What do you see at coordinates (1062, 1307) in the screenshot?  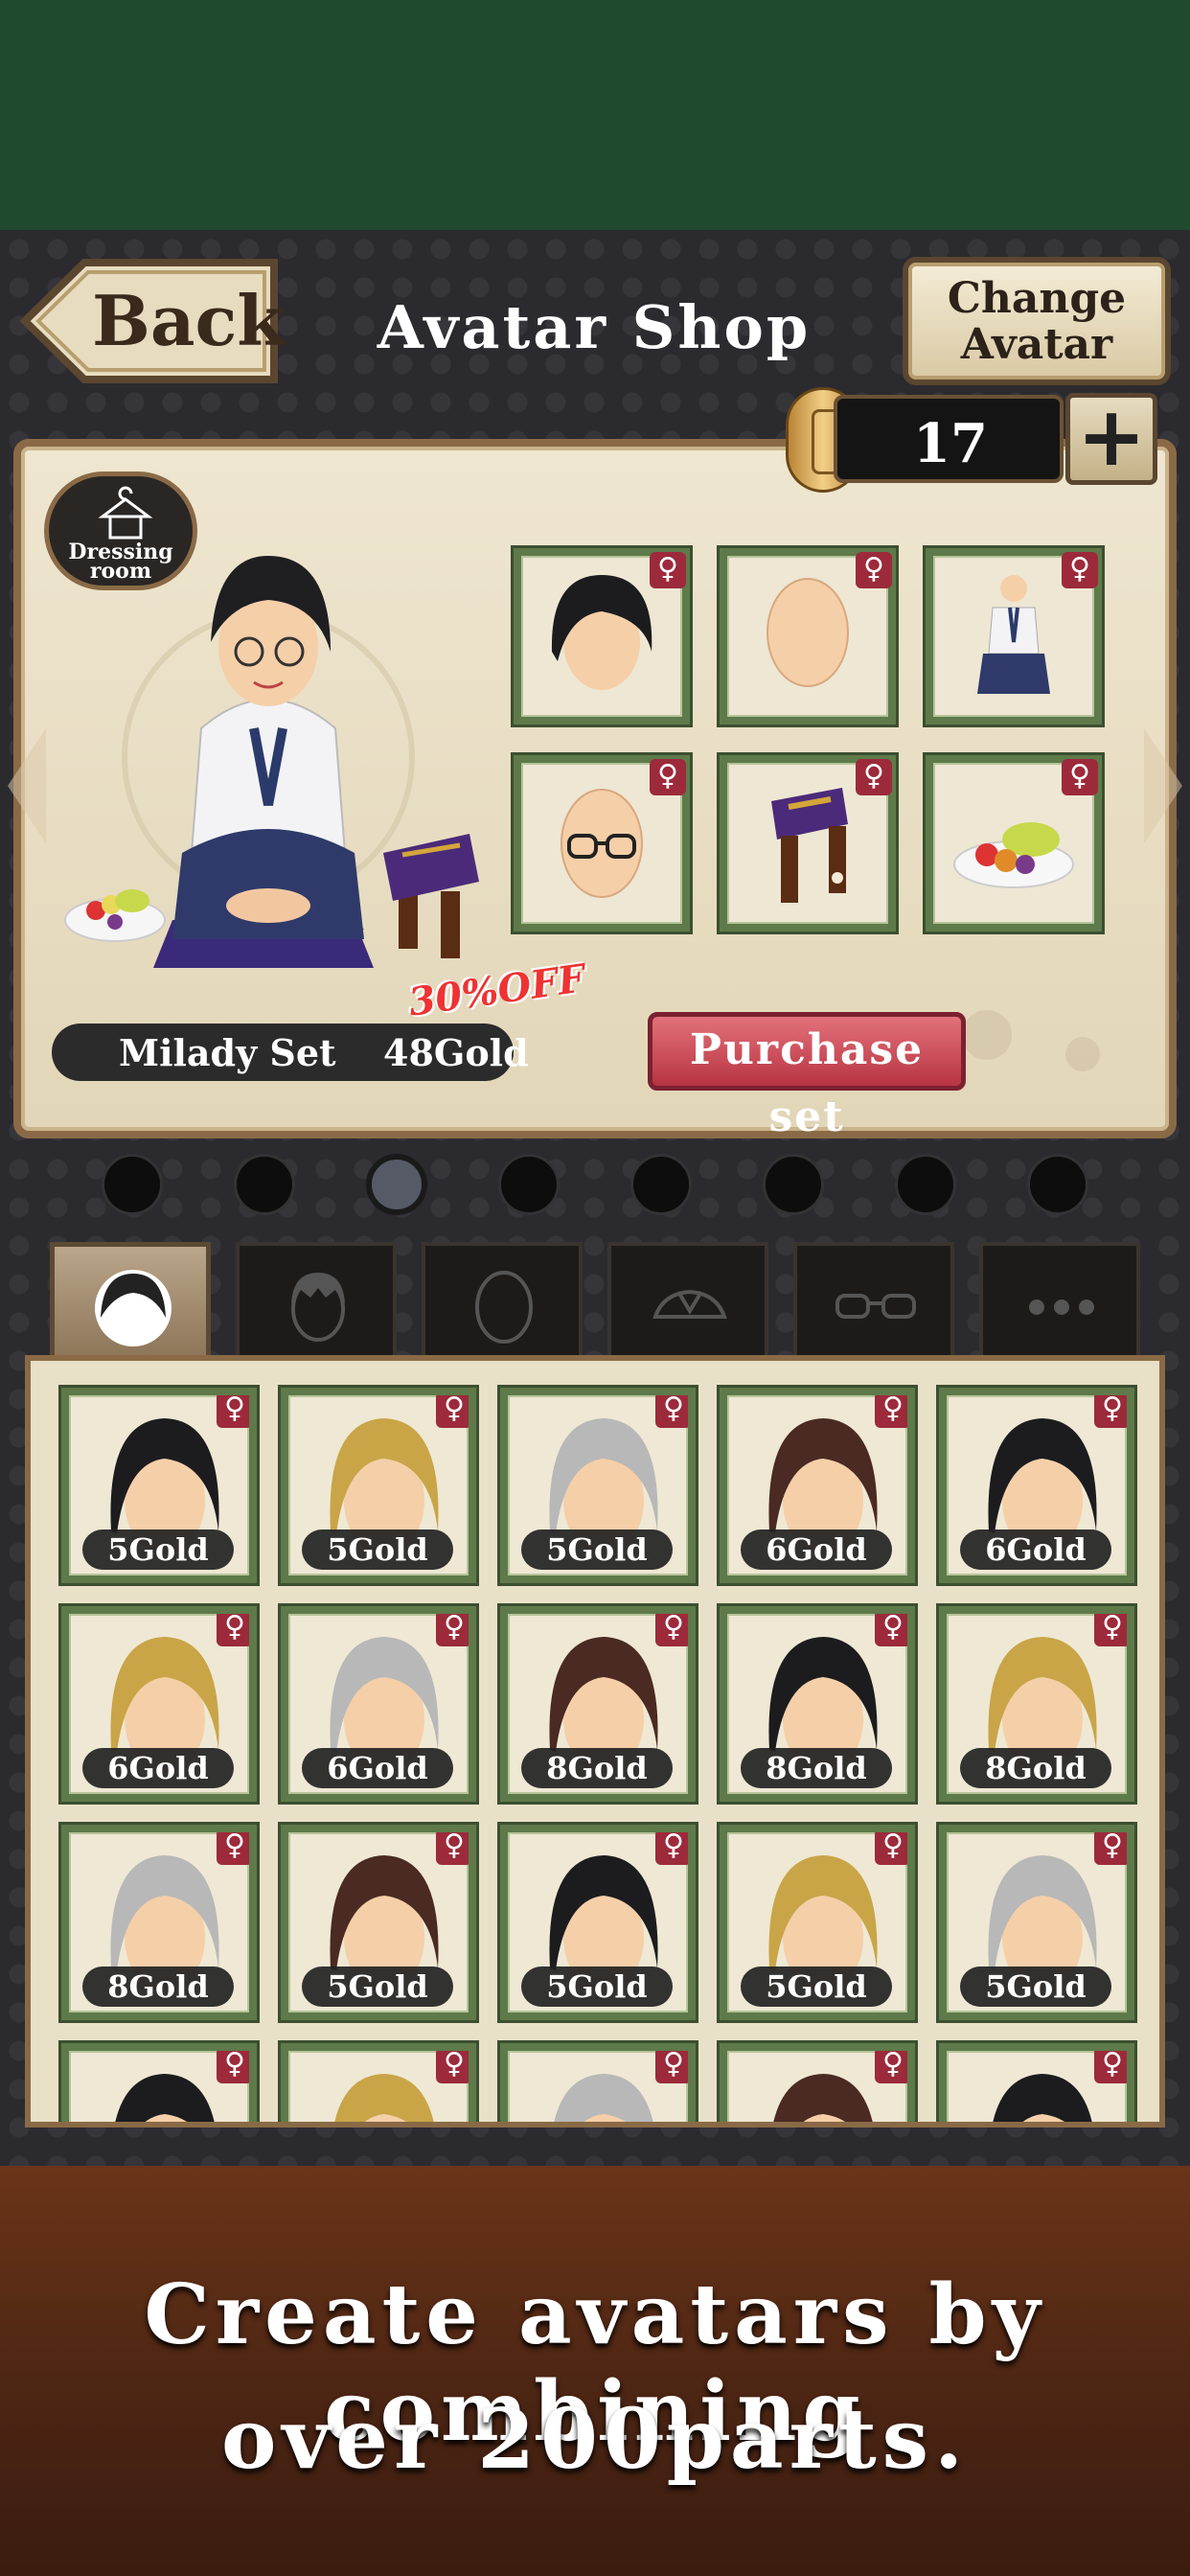 I see `more-icon` at bounding box center [1062, 1307].